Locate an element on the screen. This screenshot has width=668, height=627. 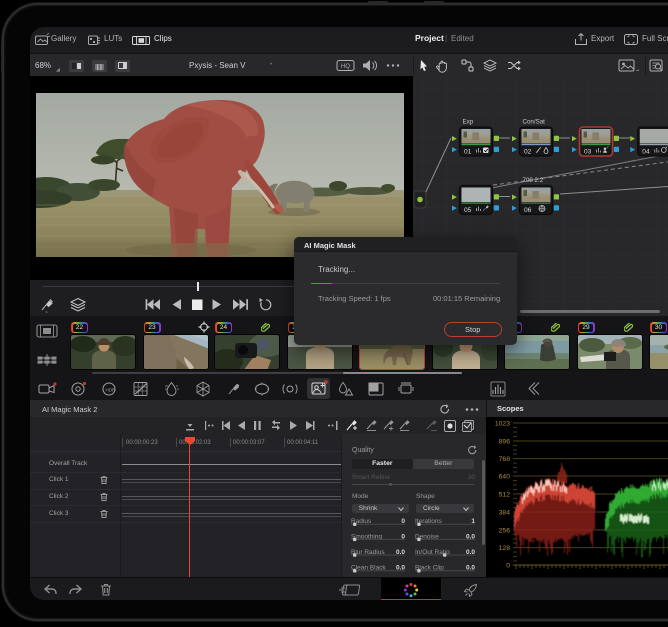
svg-text: 128 is located at coordinates (505, 548).